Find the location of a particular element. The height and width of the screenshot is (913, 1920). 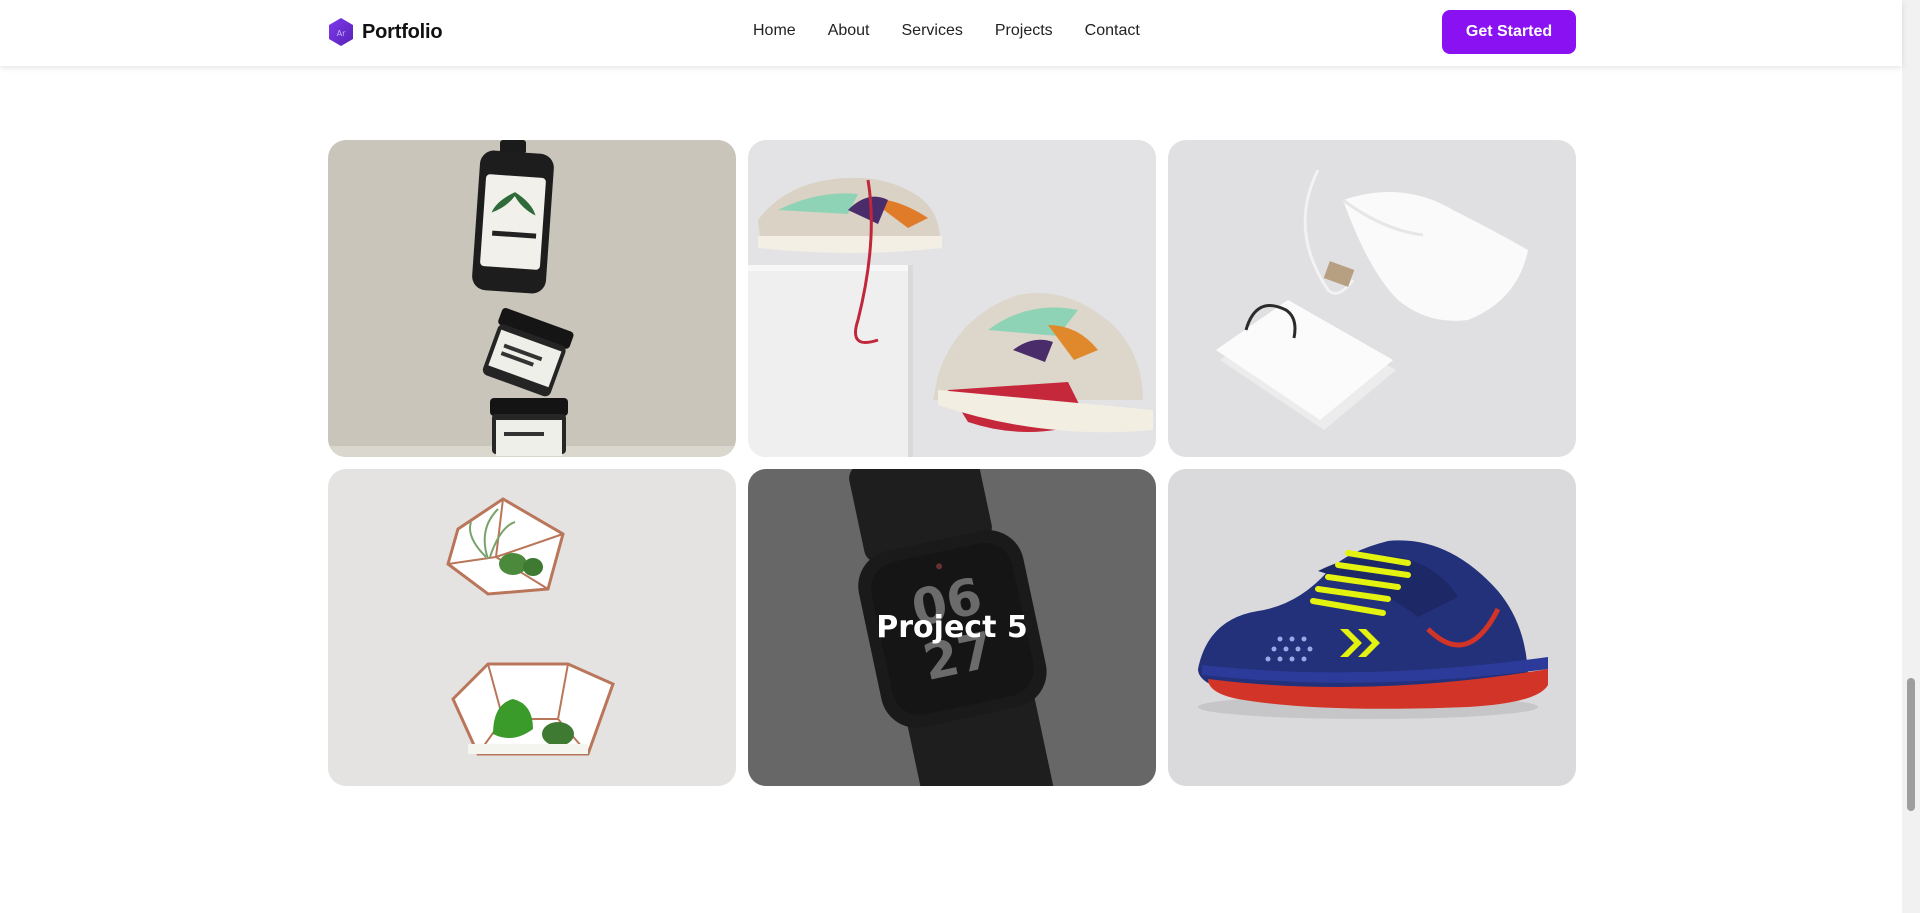

project-image-tote-bag is located at coordinates (1372, 298).